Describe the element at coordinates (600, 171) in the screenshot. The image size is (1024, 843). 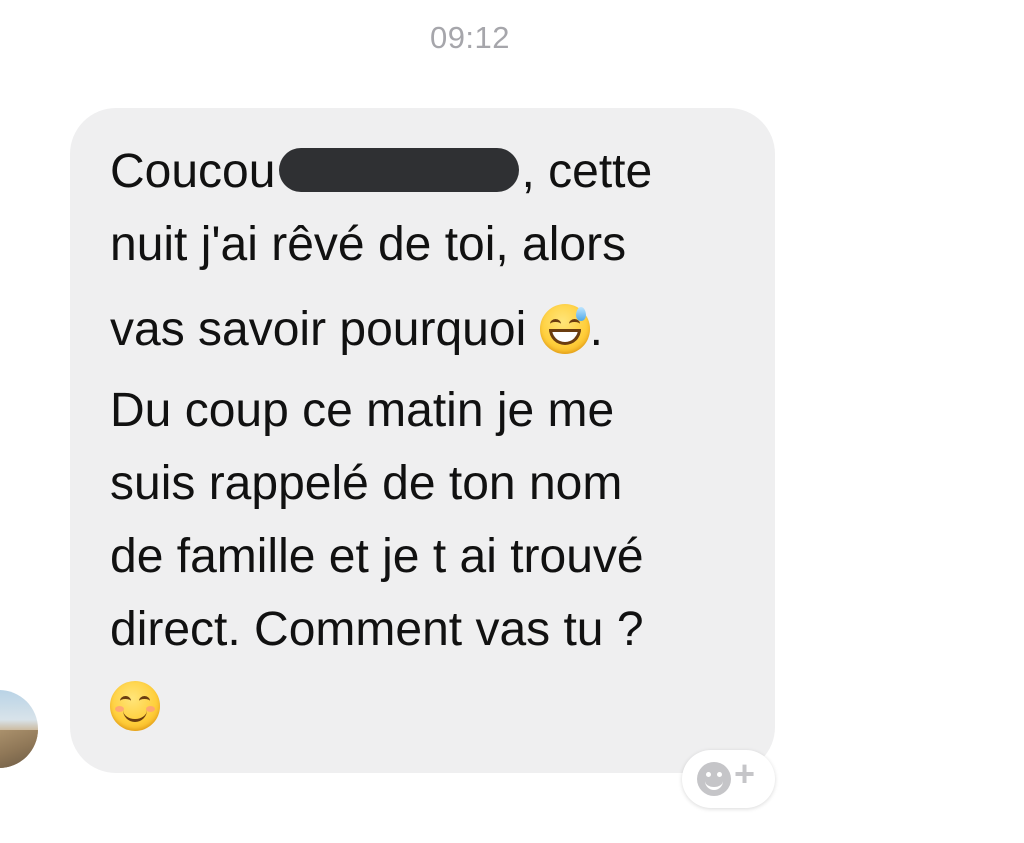
I see `message-text-line1-end: cette` at that location.